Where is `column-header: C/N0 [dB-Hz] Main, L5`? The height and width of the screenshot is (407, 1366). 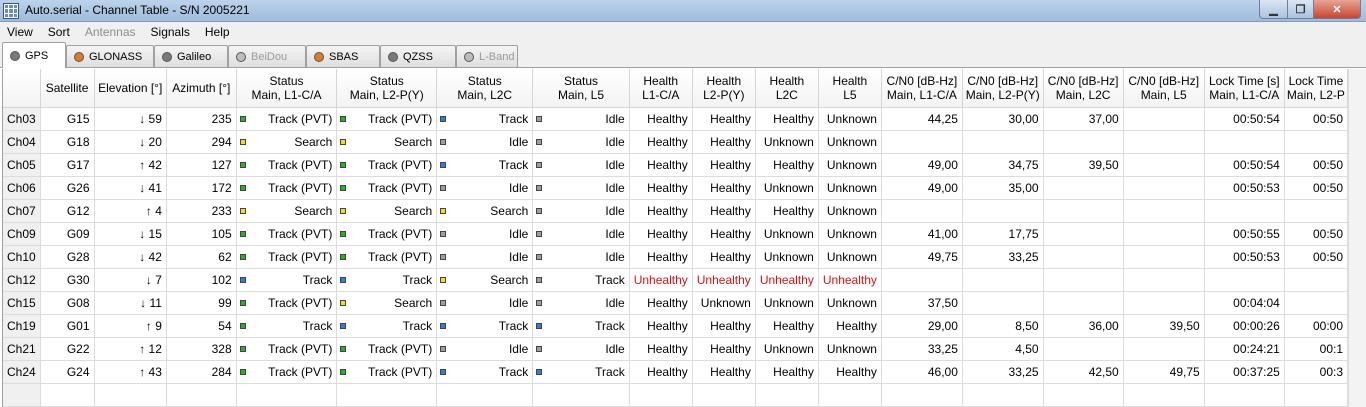
column-header: C/N0 [dB-Hz] Main, L5 is located at coordinates (1164, 88).